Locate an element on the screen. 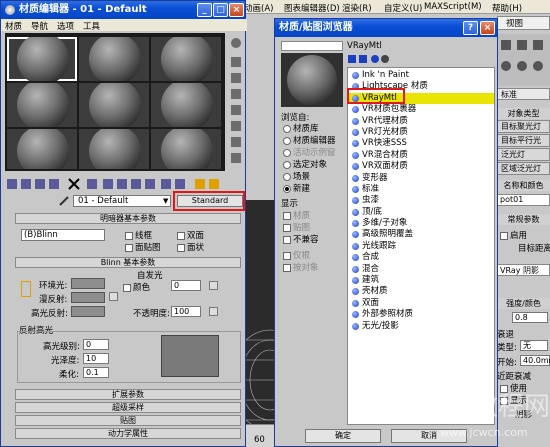 The width and height of the screenshot is (550, 447). two-sided-checkbox: 双面 is located at coordinates (190, 235).